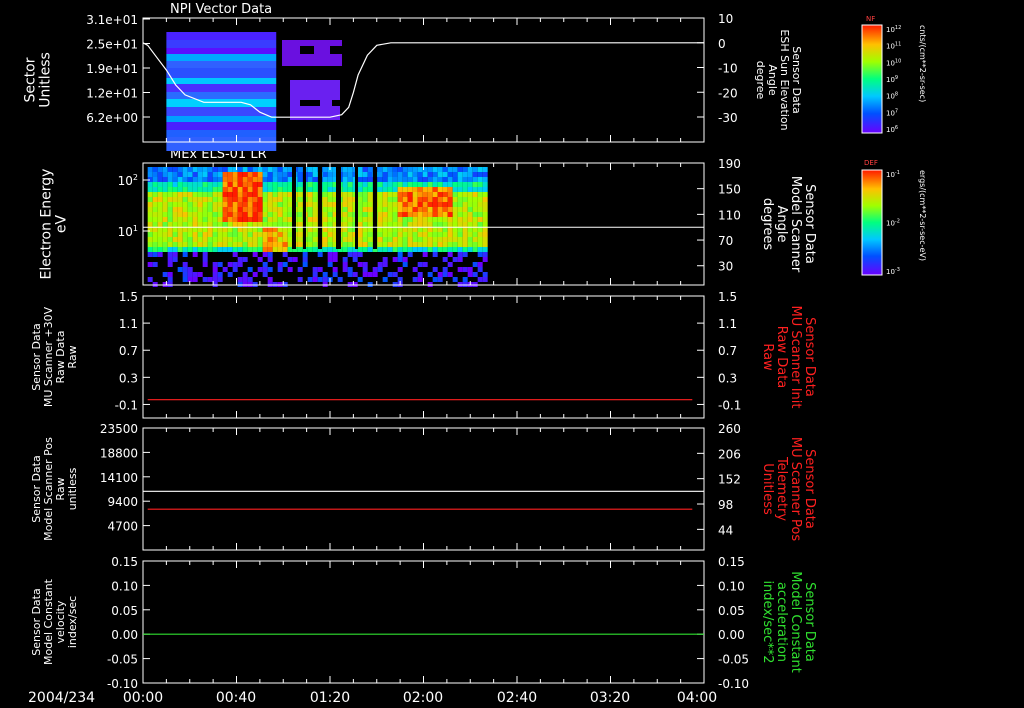 This screenshot has width=1024, height=708. Describe the element at coordinates (893, 46) in the screenshot. I see `colorbar-tick-label: 1011` at that location.